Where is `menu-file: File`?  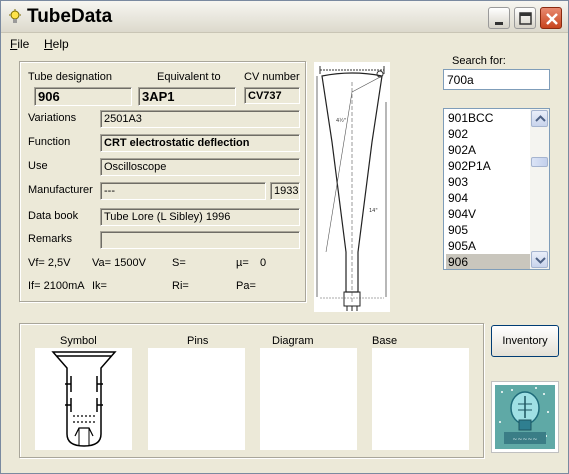
menu-file: File is located at coordinates (19, 44).